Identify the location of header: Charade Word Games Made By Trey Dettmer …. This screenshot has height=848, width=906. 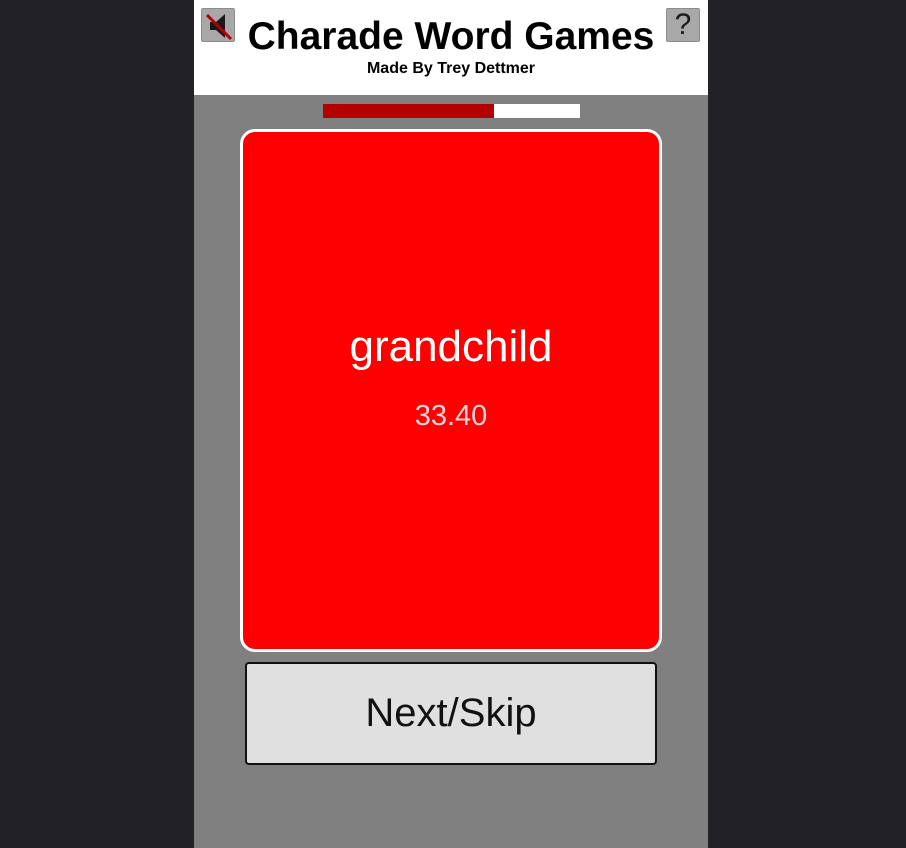
(451, 47).